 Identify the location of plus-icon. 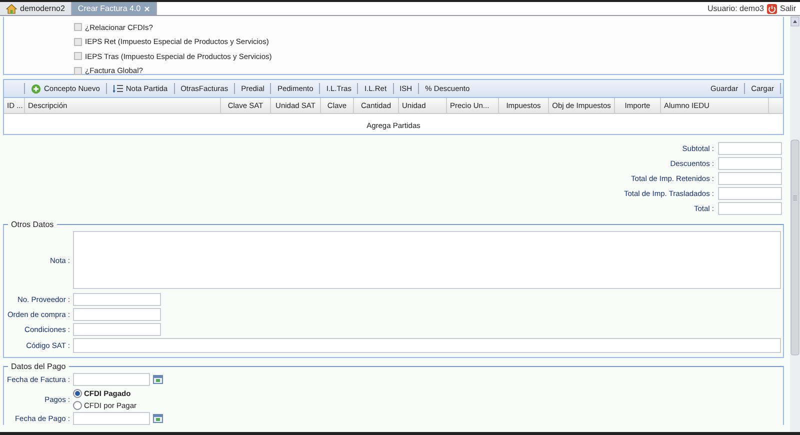
(36, 89).